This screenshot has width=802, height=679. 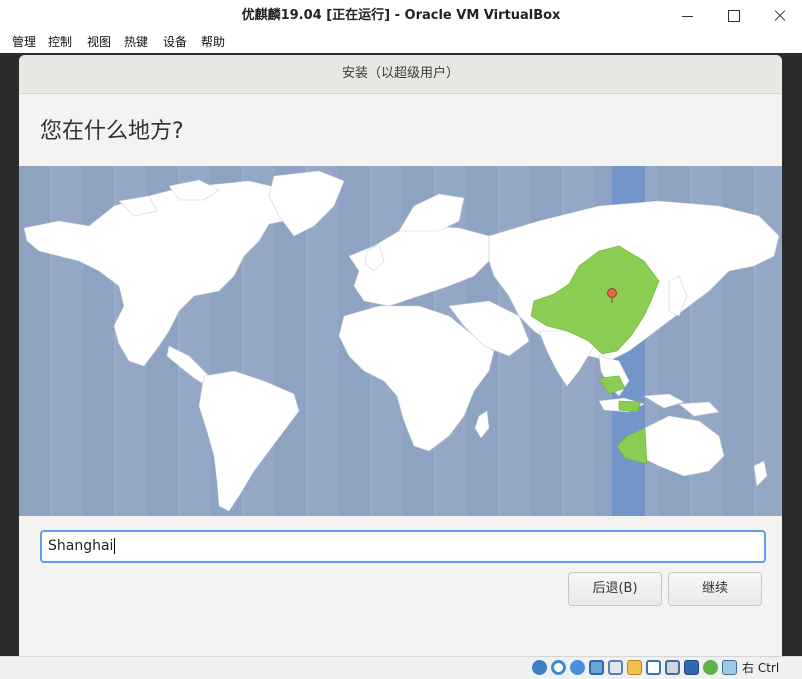 What do you see at coordinates (400, 74) in the screenshot?
I see `dialog-header: 安装（以超级用户）` at bounding box center [400, 74].